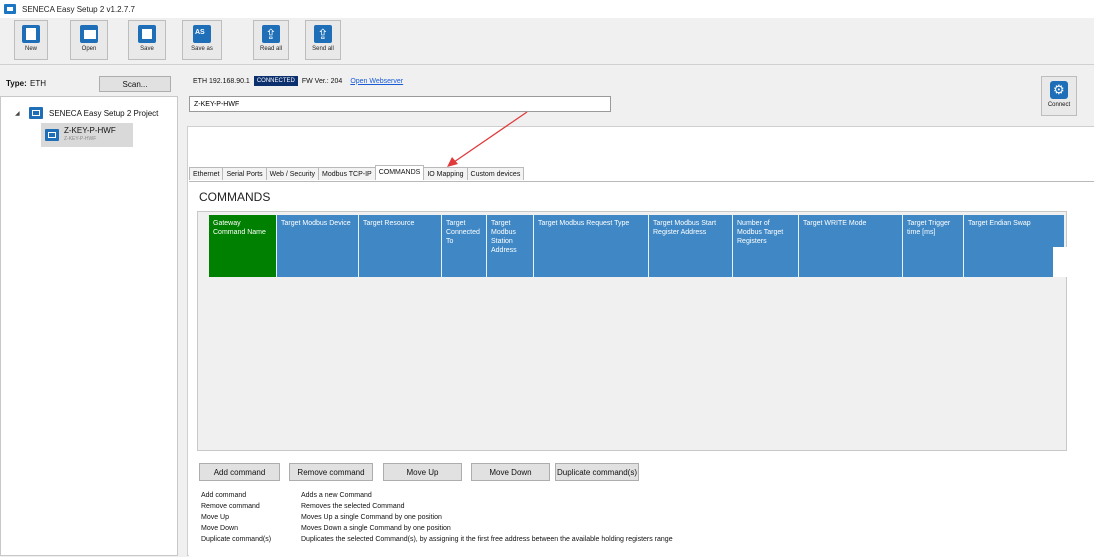 The width and height of the screenshot is (1094, 557). Describe the element at coordinates (18, 113) in the screenshot. I see `collapse-arrow-icon: ◢` at that location.